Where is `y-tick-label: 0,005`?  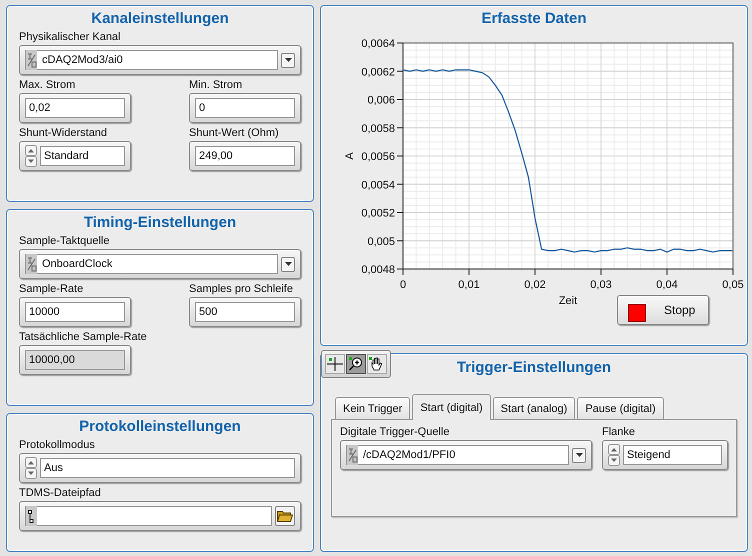
y-tick-label: 0,005 is located at coordinates (381, 242).